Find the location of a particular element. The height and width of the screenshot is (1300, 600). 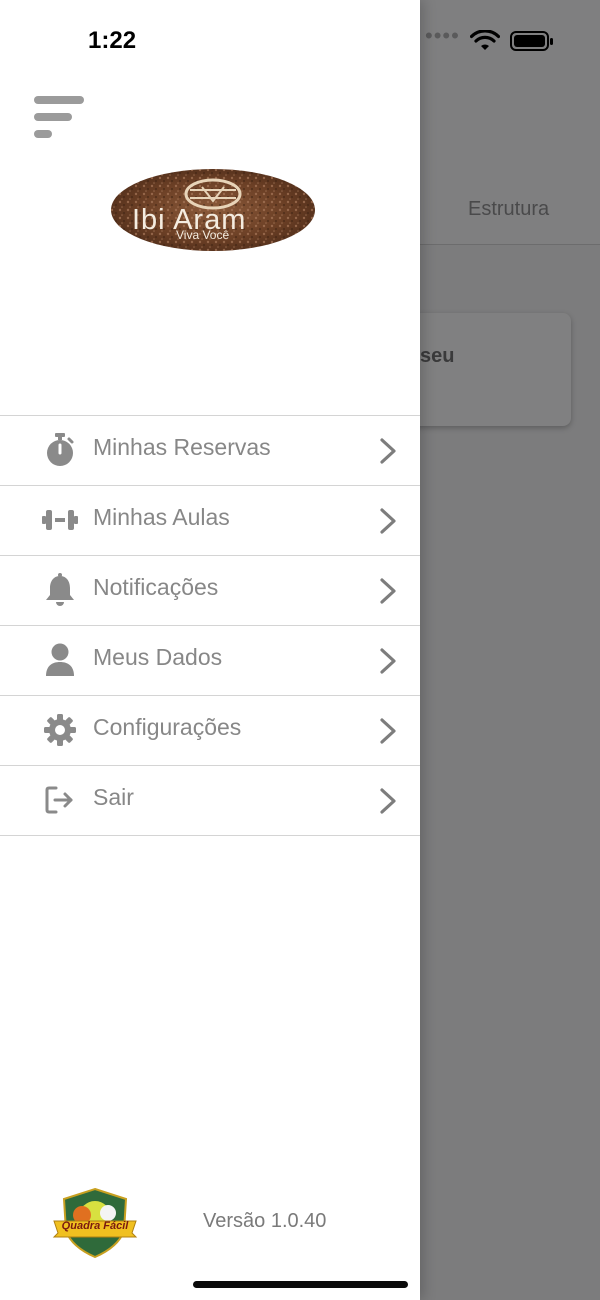

stopwatch-icon is located at coordinates (60, 450).